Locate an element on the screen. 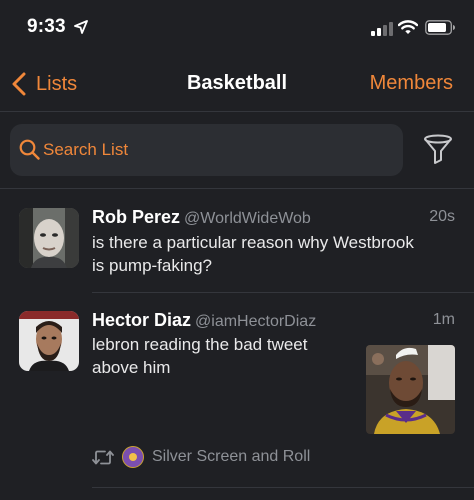 This screenshot has height=500, width=474. author-handle: @WorldWideWob is located at coordinates (247, 218).